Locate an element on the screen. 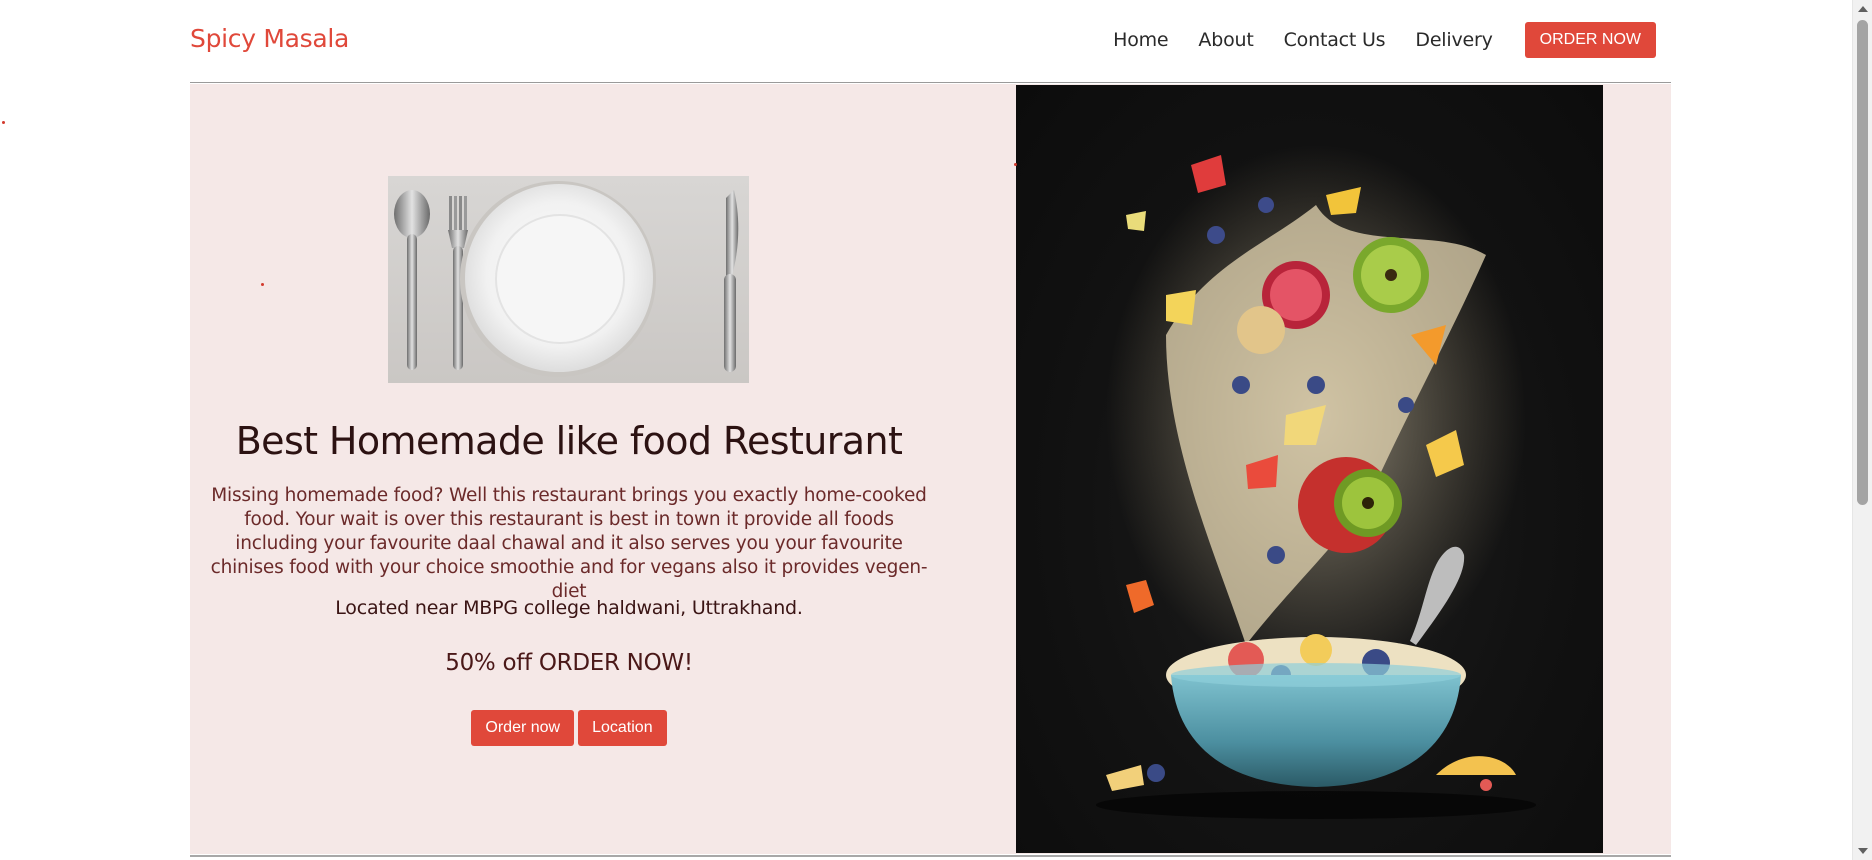 The width and height of the screenshot is (1872, 860). nav-about: About is located at coordinates (1225, 40).